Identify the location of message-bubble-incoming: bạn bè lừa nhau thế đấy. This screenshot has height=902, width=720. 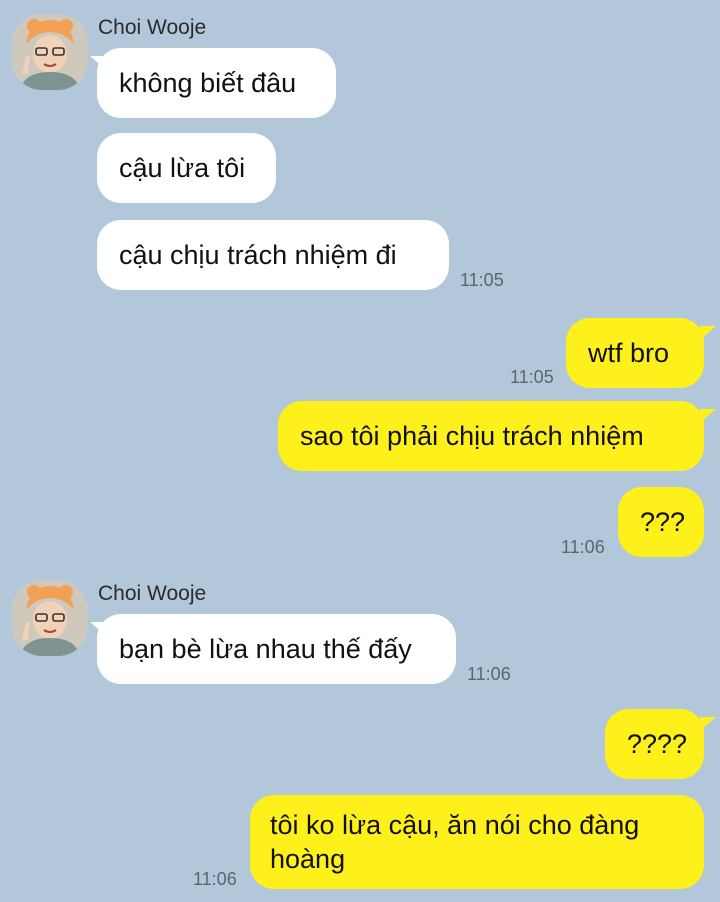
(276, 649).